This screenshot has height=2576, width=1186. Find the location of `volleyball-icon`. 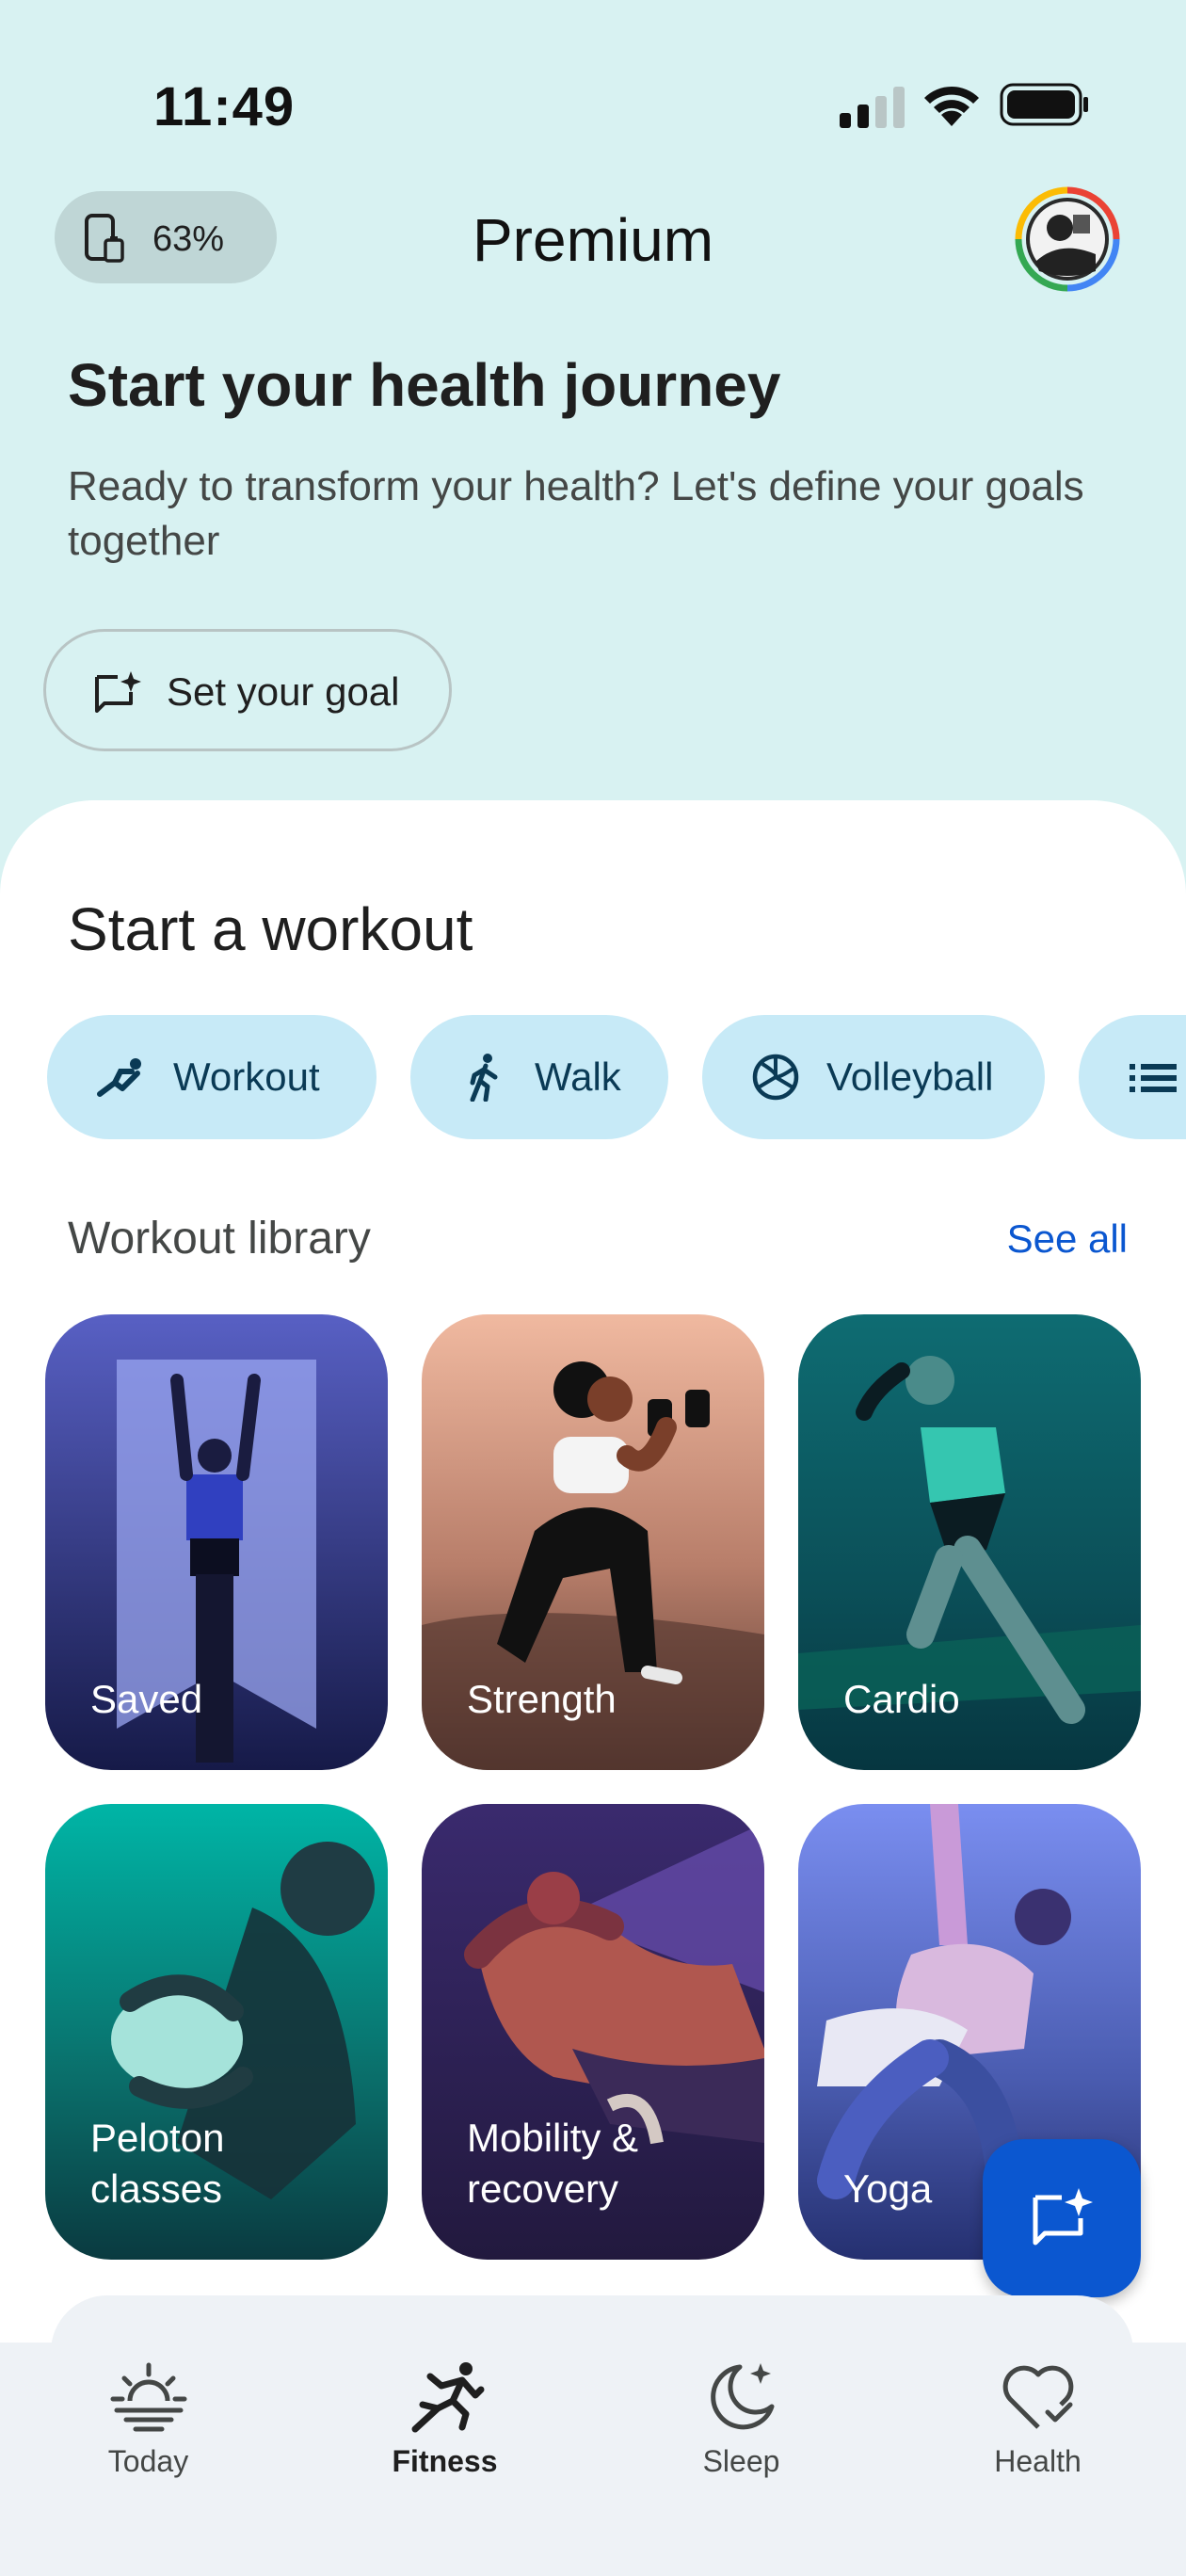

volleyball-icon is located at coordinates (775, 1077).